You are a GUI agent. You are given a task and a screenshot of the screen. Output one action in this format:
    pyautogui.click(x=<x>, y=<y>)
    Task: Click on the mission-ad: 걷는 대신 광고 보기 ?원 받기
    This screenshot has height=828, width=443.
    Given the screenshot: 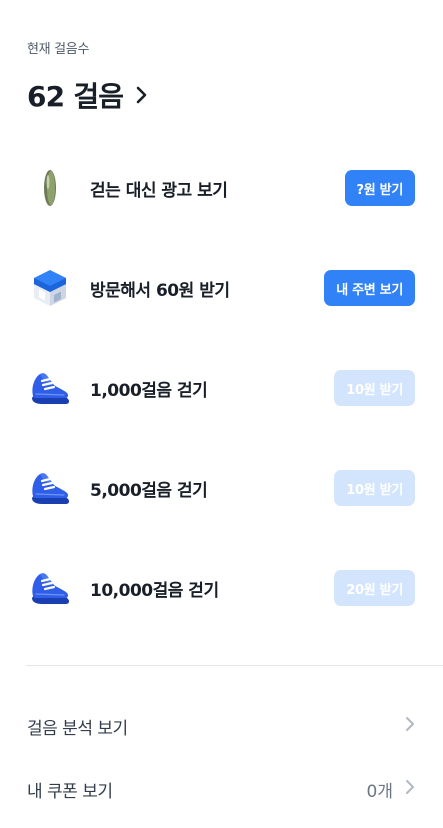 What is the action you would take?
    pyautogui.click(x=221, y=188)
    